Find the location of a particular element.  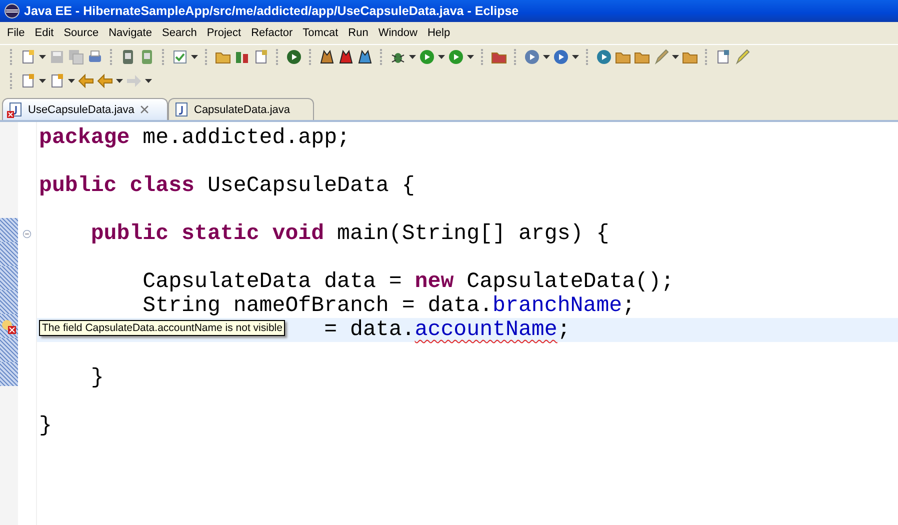

menu-item: Tomcat is located at coordinates (321, 33).